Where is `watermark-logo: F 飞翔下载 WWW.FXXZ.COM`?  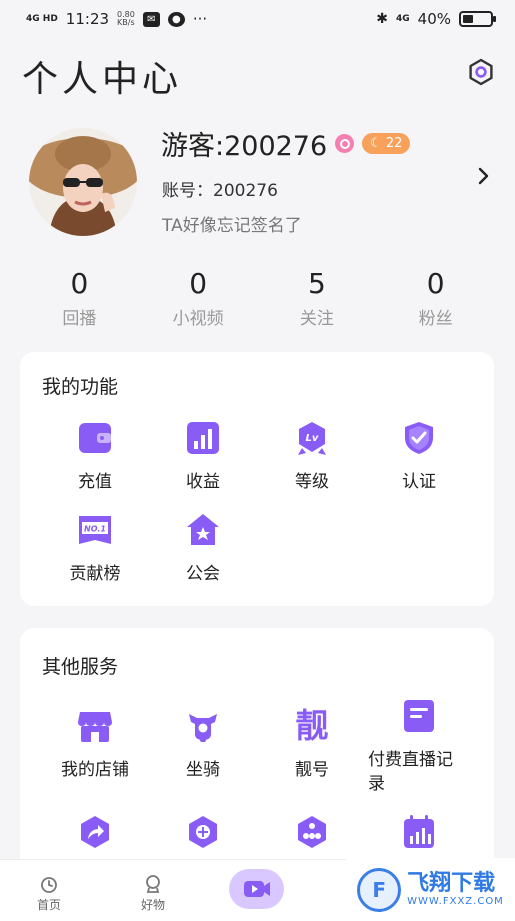 watermark-logo: F 飞翔下载 WWW.FXXZ.COM is located at coordinates (430, 889).